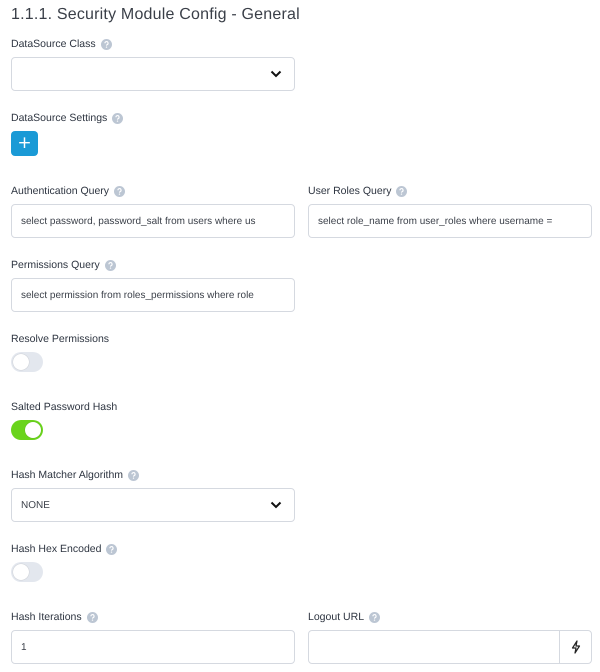 This screenshot has width=600, height=672. Describe the element at coordinates (450, 221) in the screenshot. I see `input-field: select role_name from user_roles where username =` at that location.